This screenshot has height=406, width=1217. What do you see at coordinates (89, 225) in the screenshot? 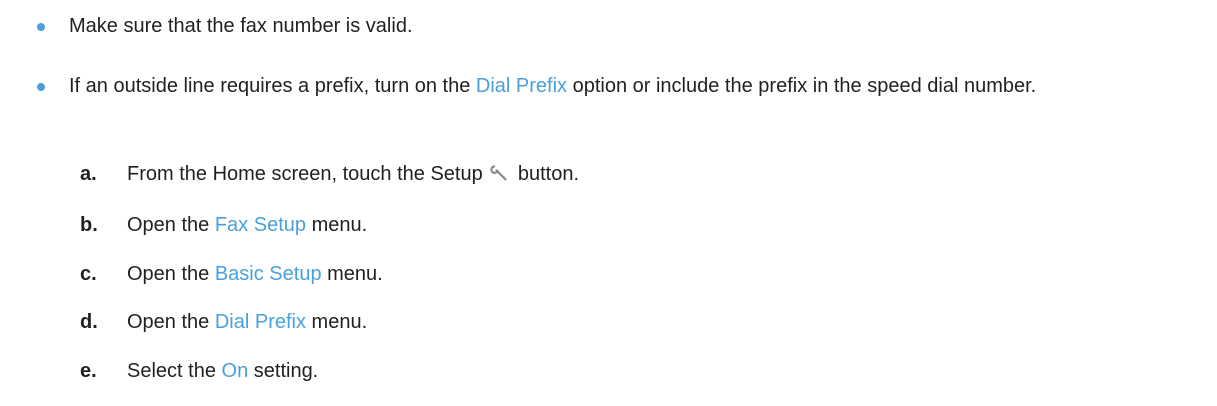
I see `step-letter: b.` at bounding box center [89, 225].